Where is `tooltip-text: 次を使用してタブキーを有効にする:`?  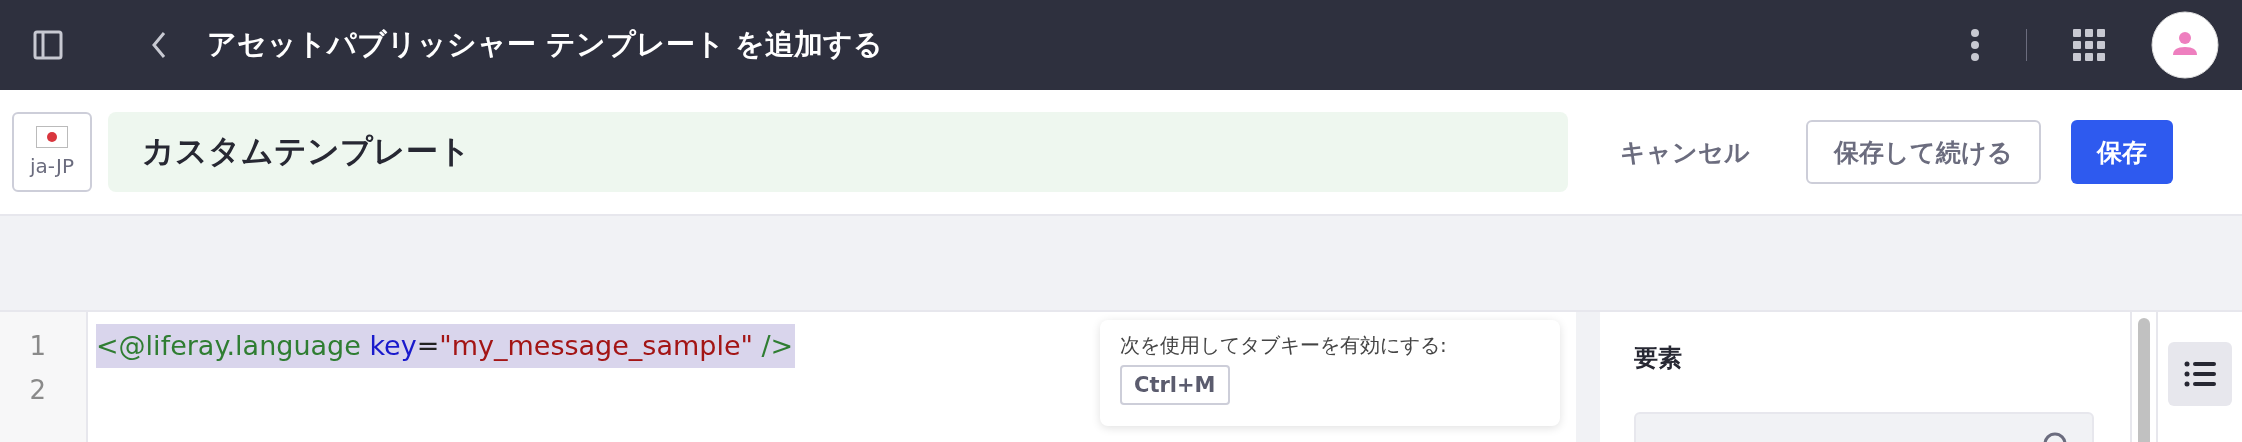 tooltip-text: 次を使用してタブキーを有効にする: is located at coordinates (1283, 345).